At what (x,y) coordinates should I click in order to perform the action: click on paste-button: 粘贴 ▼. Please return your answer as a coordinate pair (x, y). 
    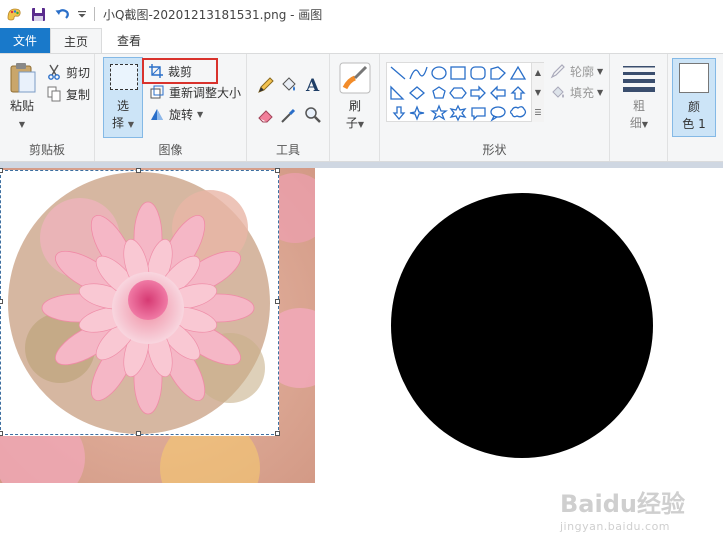
    Looking at the image, I should click on (22, 98).